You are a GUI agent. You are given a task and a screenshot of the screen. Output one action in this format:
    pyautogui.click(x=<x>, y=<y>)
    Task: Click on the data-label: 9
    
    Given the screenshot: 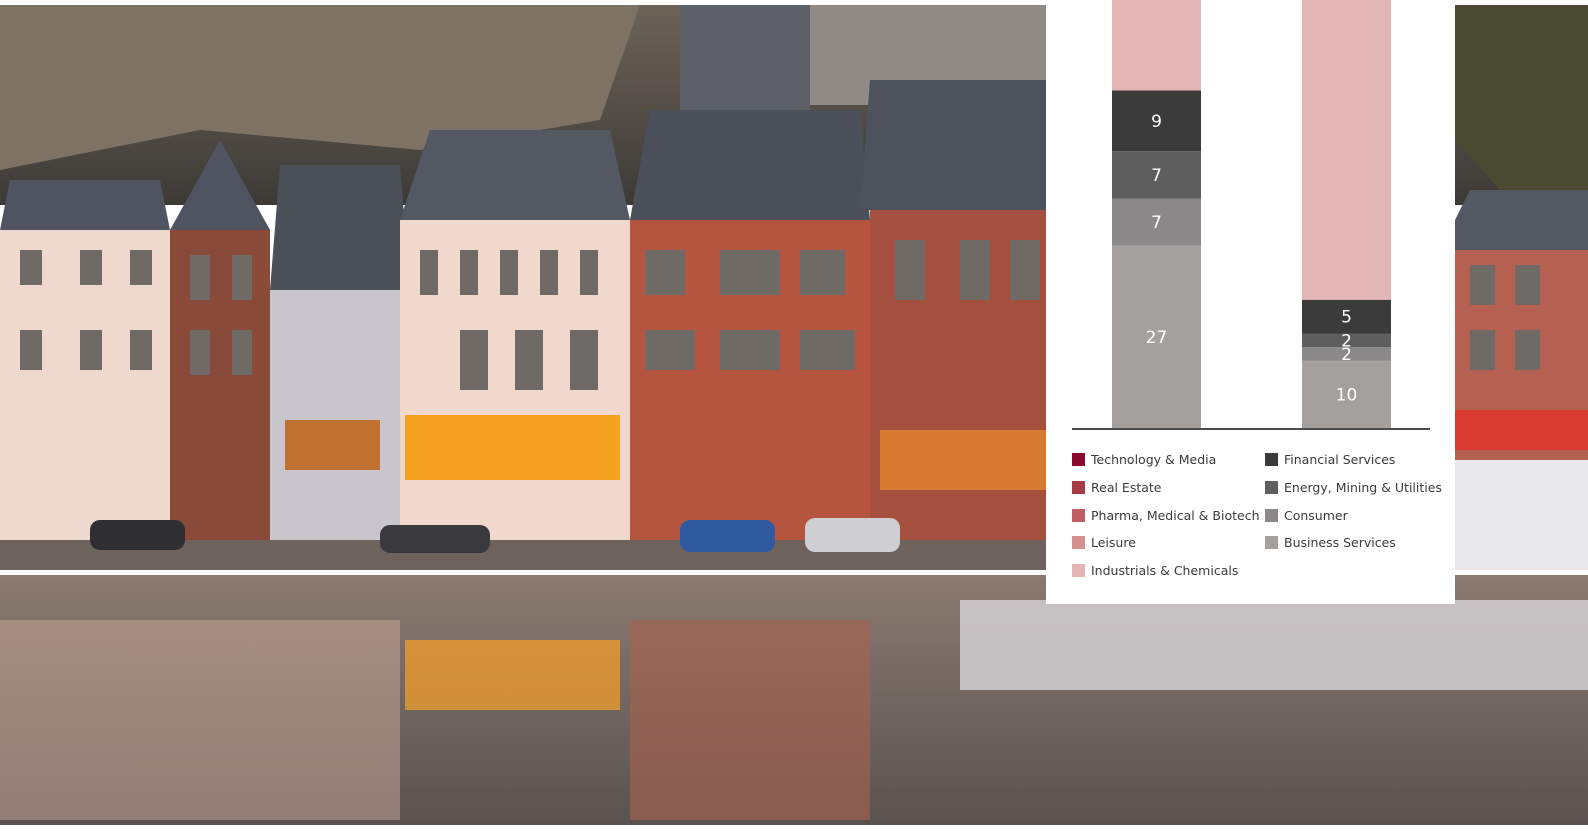 What is the action you would take?
    pyautogui.click(x=1156, y=122)
    